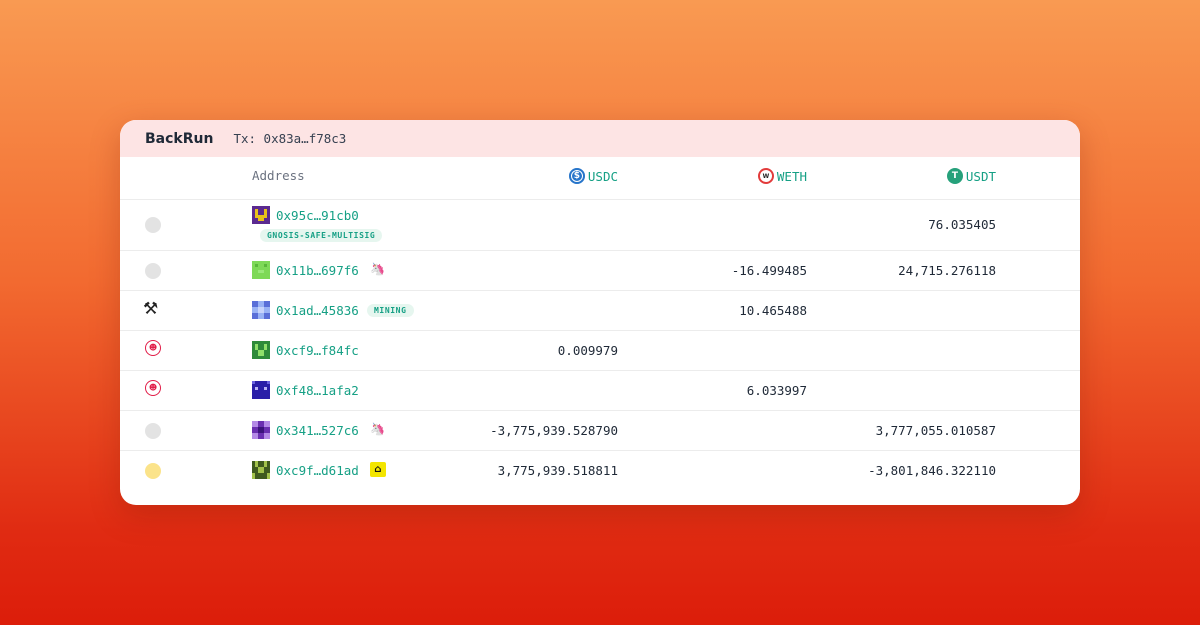 This screenshot has height=625, width=1200. I want to click on address-link: 0x1ad…45836, so click(317, 310).